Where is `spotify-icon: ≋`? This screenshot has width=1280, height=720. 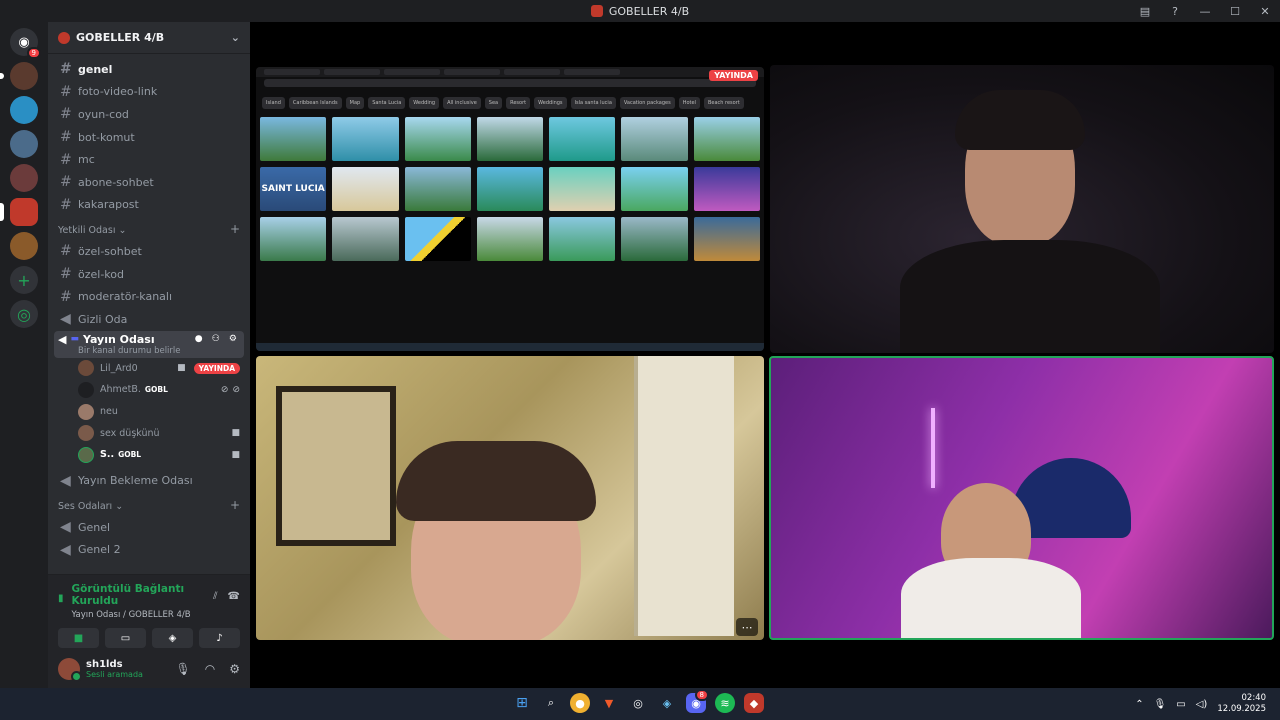
spotify-icon: ≋ is located at coordinates (725, 703).